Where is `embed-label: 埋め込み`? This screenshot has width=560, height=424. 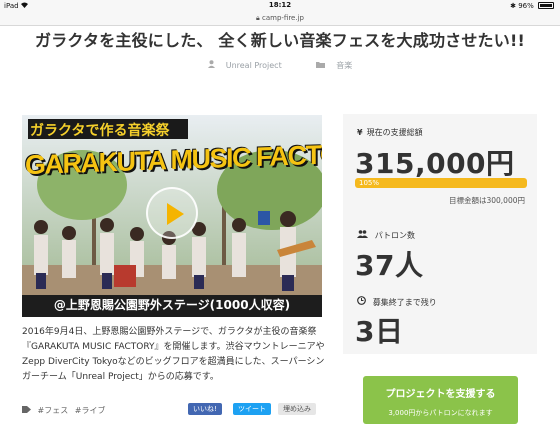
embed-label: 埋め込み is located at coordinates (297, 409).